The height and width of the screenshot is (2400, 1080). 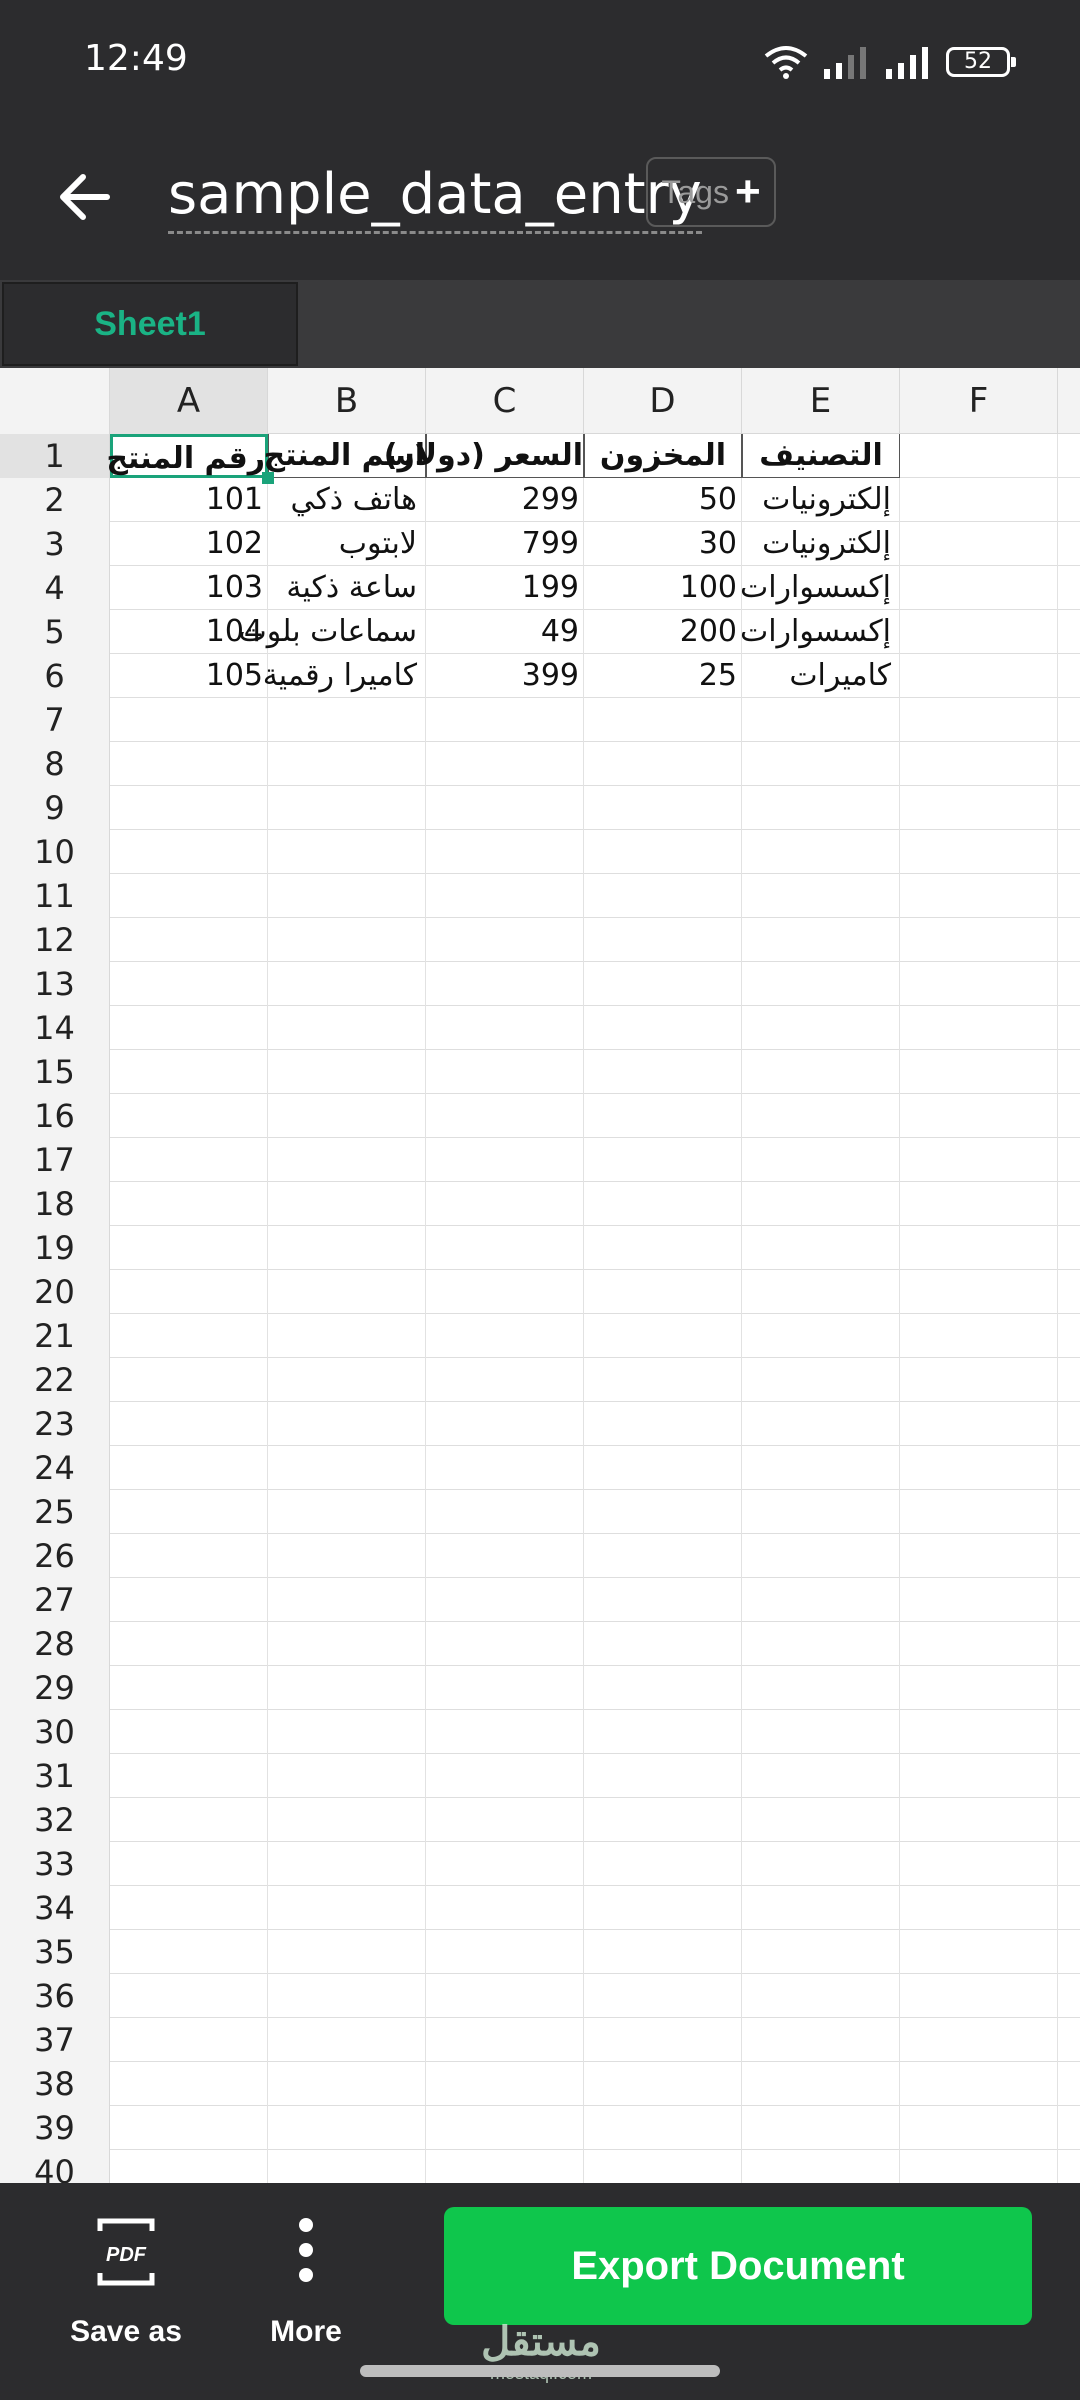 What do you see at coordinates (189, 401) in the screenshot?
I see `column-header-a: A` at bounding box center [189, 401].